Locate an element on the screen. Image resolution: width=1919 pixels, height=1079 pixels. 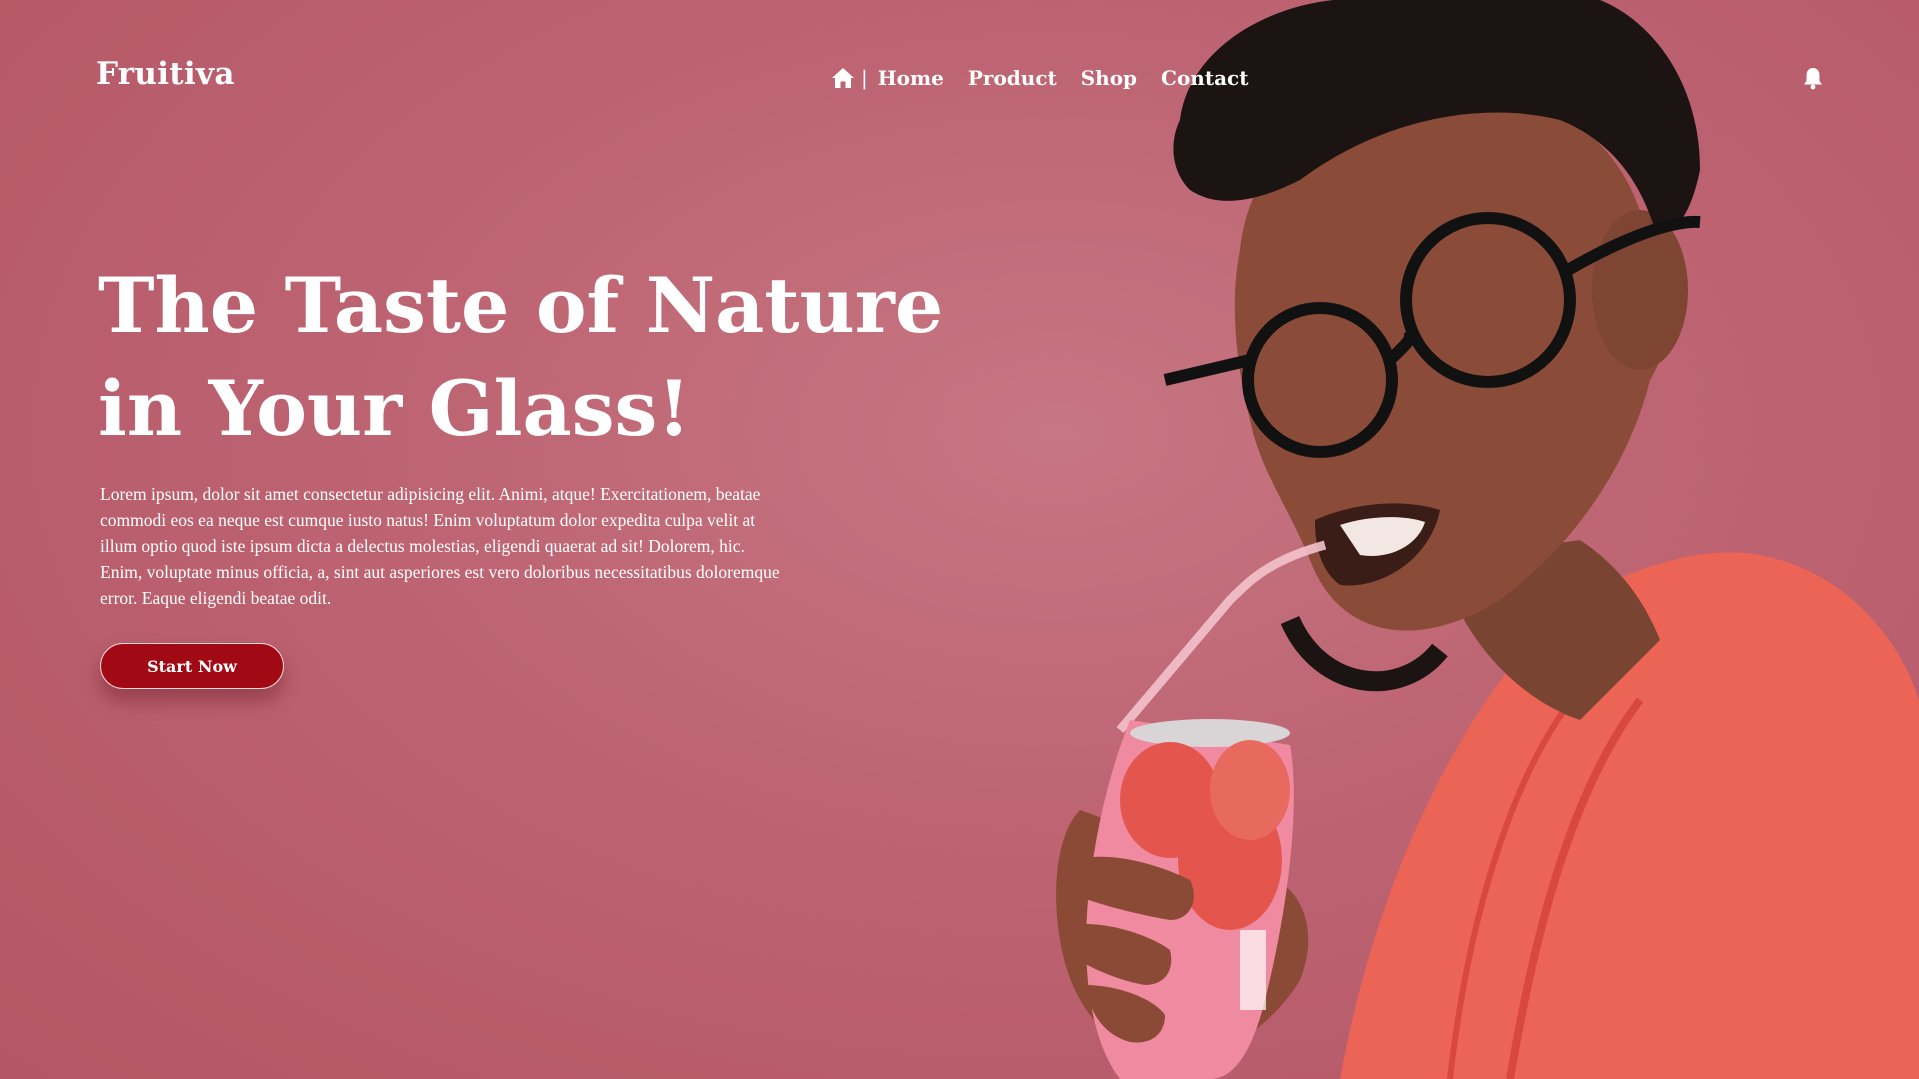
nav-item-home: | Home is located at coordinates (887, 78).